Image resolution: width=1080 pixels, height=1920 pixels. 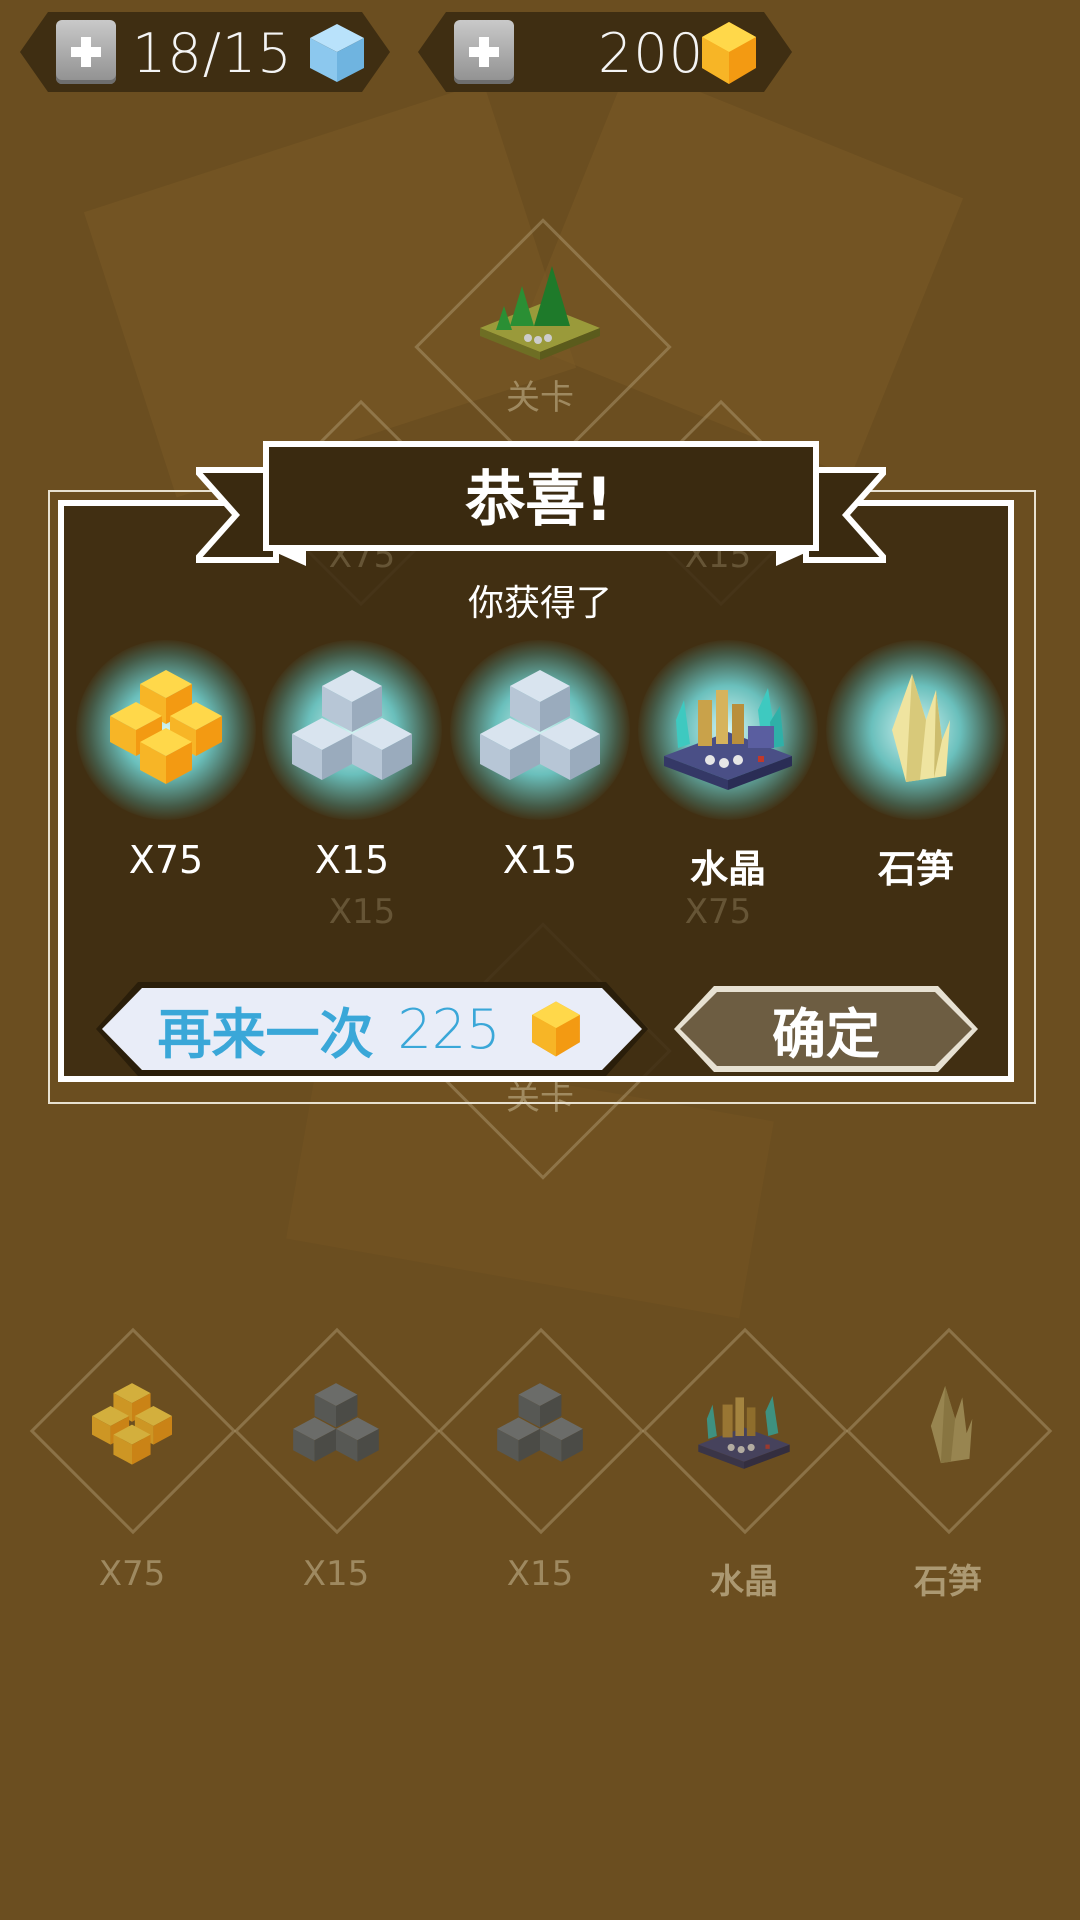 What do you see at coordinates (265, 1034) in the screenshot?
I see `retry-button-label: 再来一次` at bounding box center [265, 1034].